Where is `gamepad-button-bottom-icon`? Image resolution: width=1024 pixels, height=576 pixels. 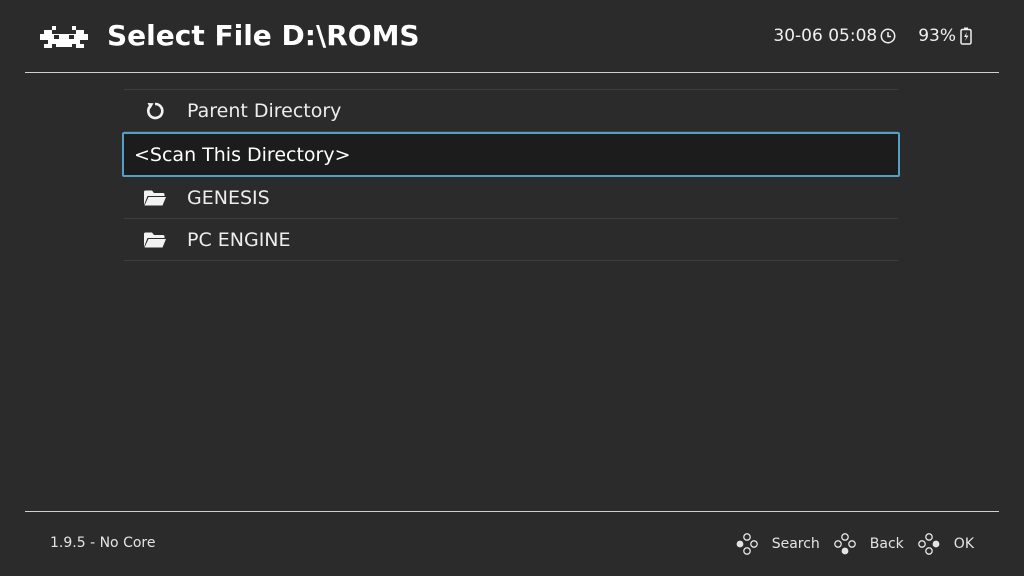 gamepad-button-bottom-icon is located at coordinates (844, 544).